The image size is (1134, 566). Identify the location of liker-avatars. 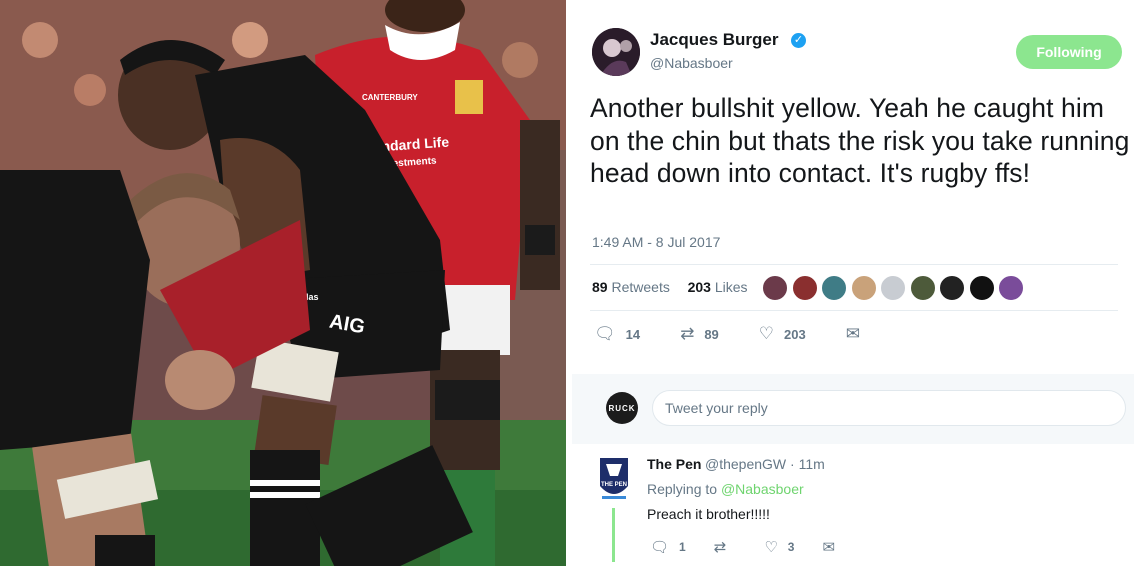
(895, 288).